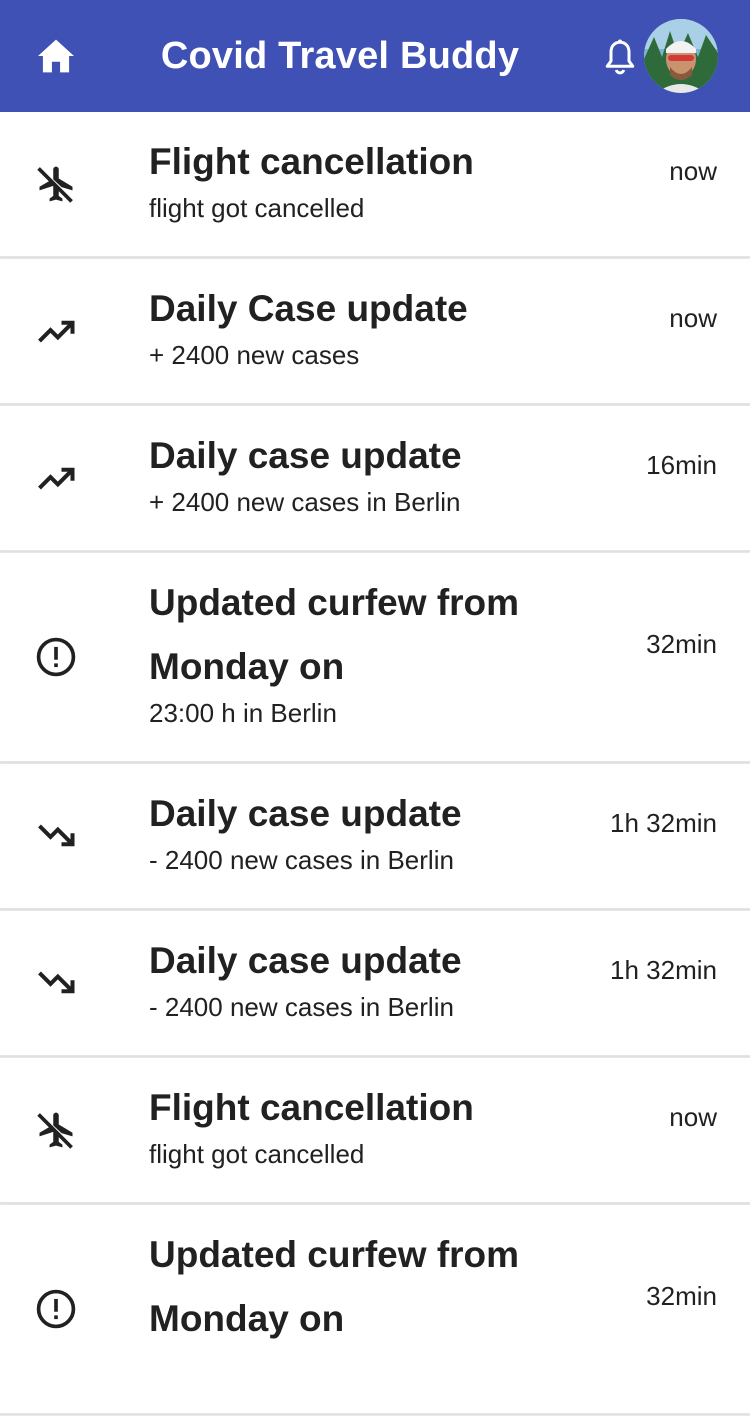 Image resolution: width=750 pixels, height=1416 pixels. I want to click on home-icon, so click(56, 56).